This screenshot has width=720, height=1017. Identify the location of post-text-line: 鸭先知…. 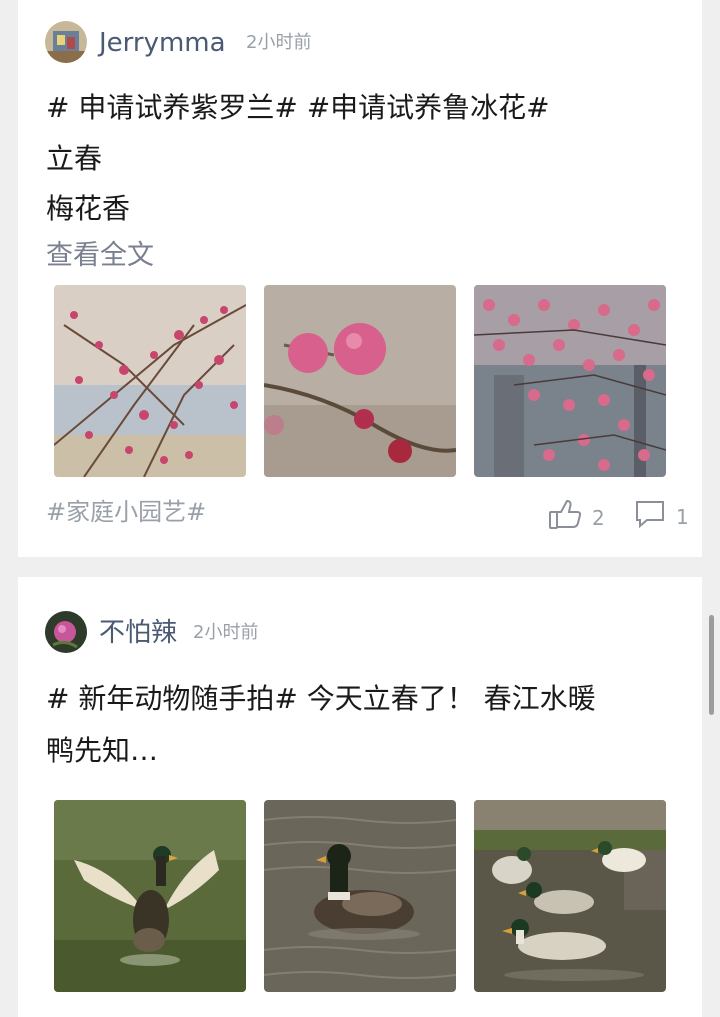
(102, 750).